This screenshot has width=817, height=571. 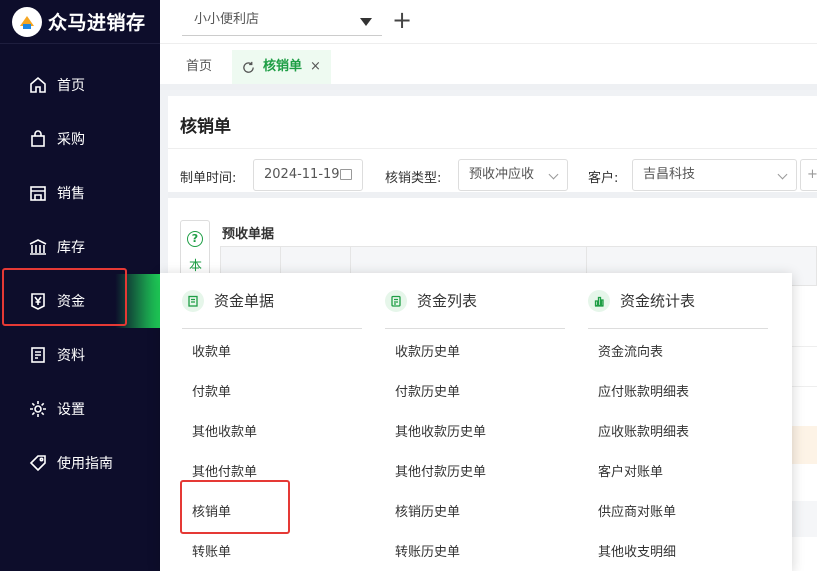 What do you see at coordinates (244, 301) in the screenshot?
I see `menu-column-title: 资金单据` at bounding box center [244, 301].